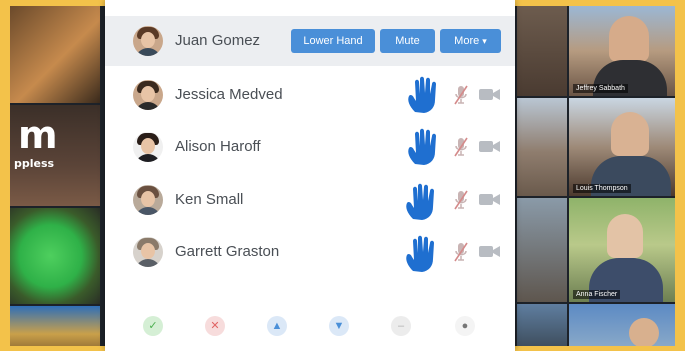 This screenshot has height=351, width=685. What do you see at coordinates (597, 294) in the screenshot?
I see `participant-name-label: Anna Fischer` at bounding box center [597, 294].